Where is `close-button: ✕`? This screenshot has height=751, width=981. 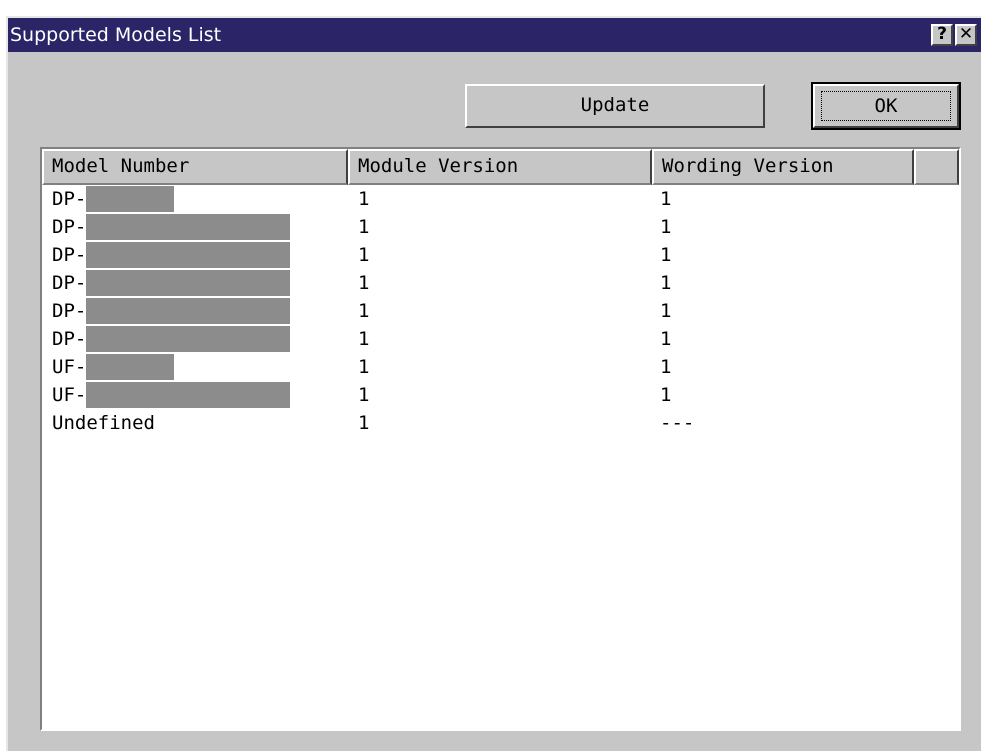 close-button: ✕ is located at coordinates (966, 35).